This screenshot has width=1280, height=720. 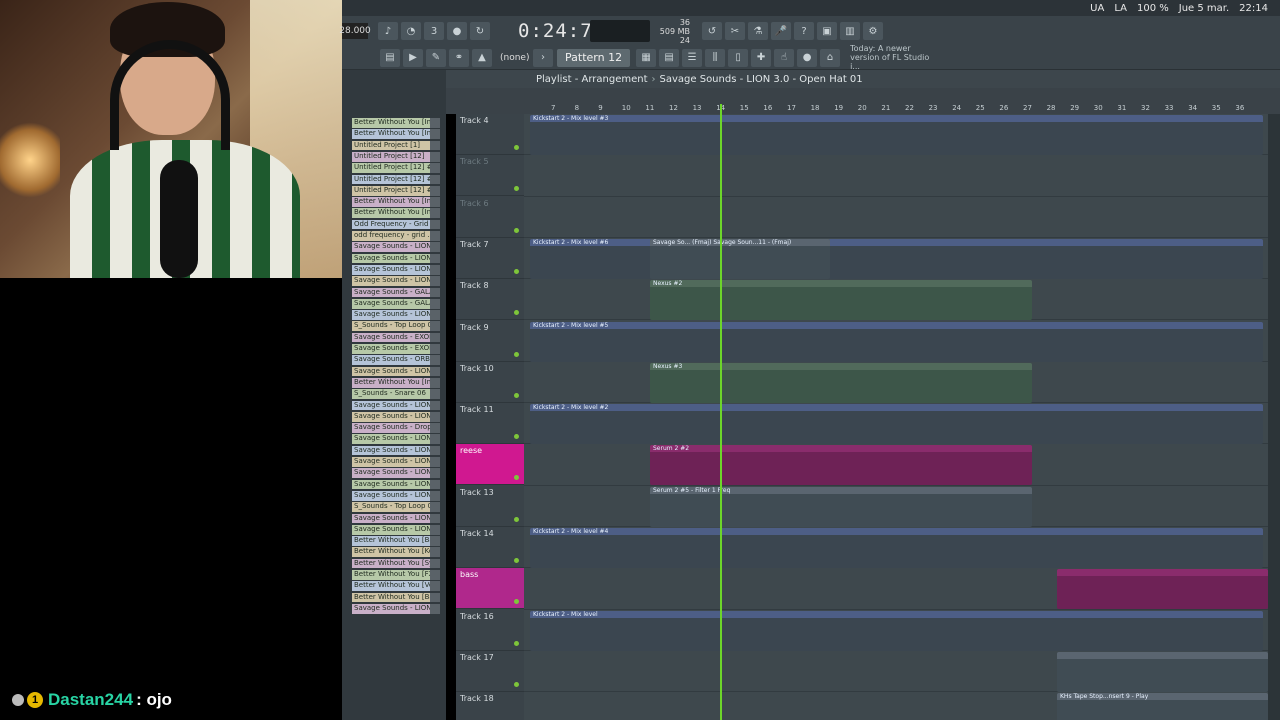 What do you see at coordinates (1253, 8) in the screenshot?
I see `clock: 22:14` at bounding box center [1253, 8].